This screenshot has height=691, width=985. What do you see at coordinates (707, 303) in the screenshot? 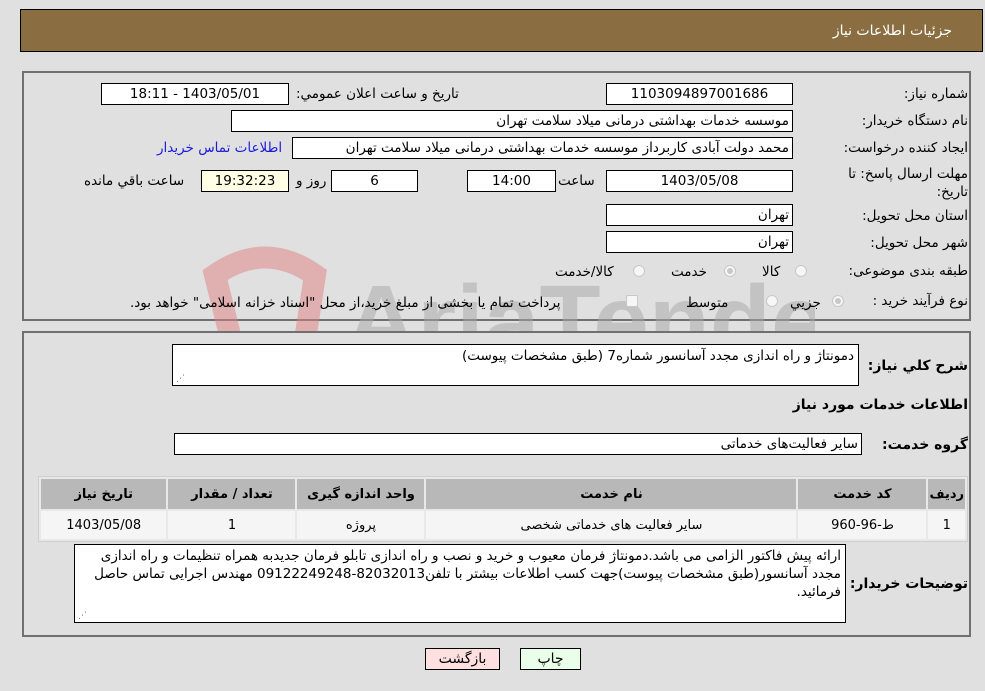
I see `purchase-option-medium: متوسط` at bounding box center [707, 303].